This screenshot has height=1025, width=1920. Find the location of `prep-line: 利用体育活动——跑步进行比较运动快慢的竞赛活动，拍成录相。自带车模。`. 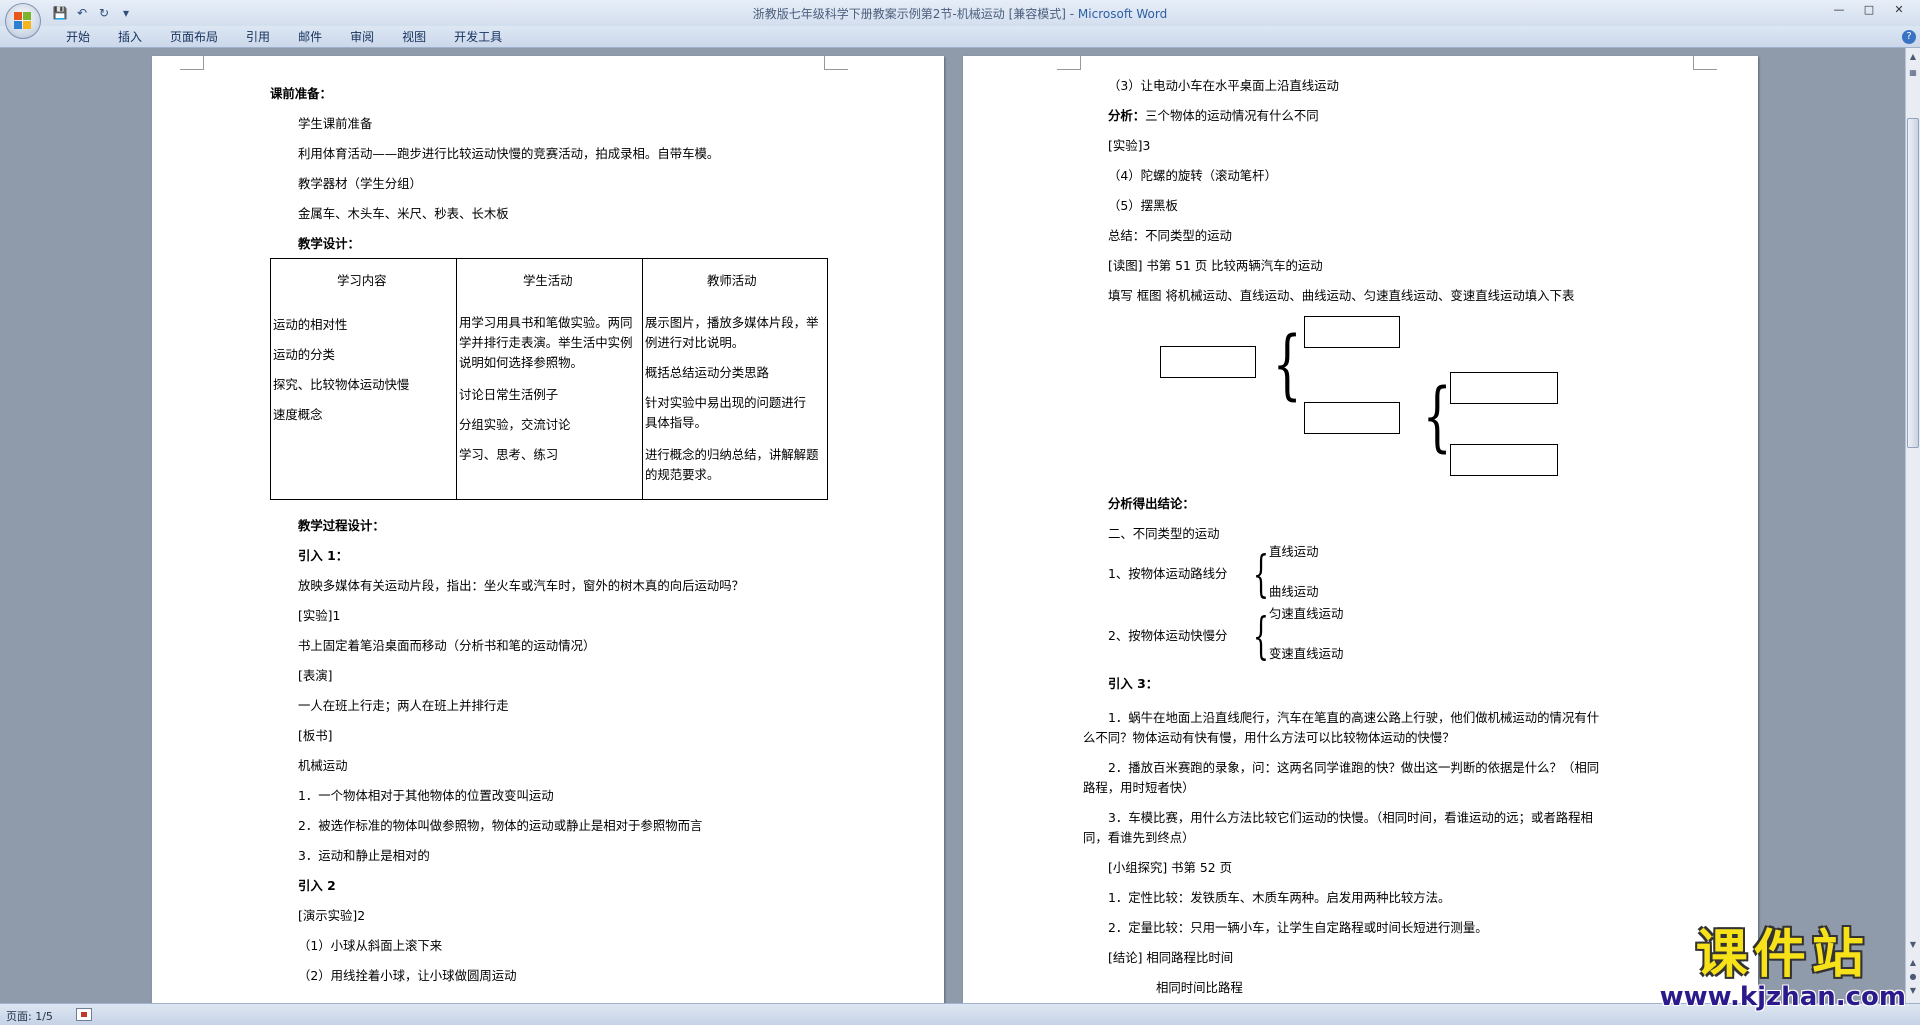

prep-line: 利用体育活动——跑步进行比较运动快慢的竞赛活动，拍成录相。自带车模。 is located at coordinates (509, 153).